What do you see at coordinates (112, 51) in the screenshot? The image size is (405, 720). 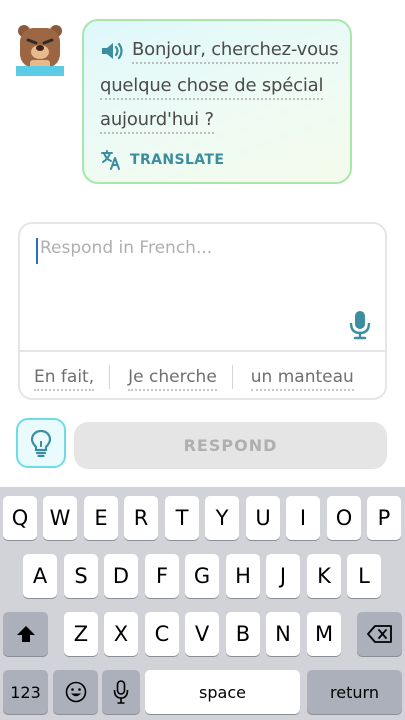 I see `speaker-icon` at bounding box center [112, 51].